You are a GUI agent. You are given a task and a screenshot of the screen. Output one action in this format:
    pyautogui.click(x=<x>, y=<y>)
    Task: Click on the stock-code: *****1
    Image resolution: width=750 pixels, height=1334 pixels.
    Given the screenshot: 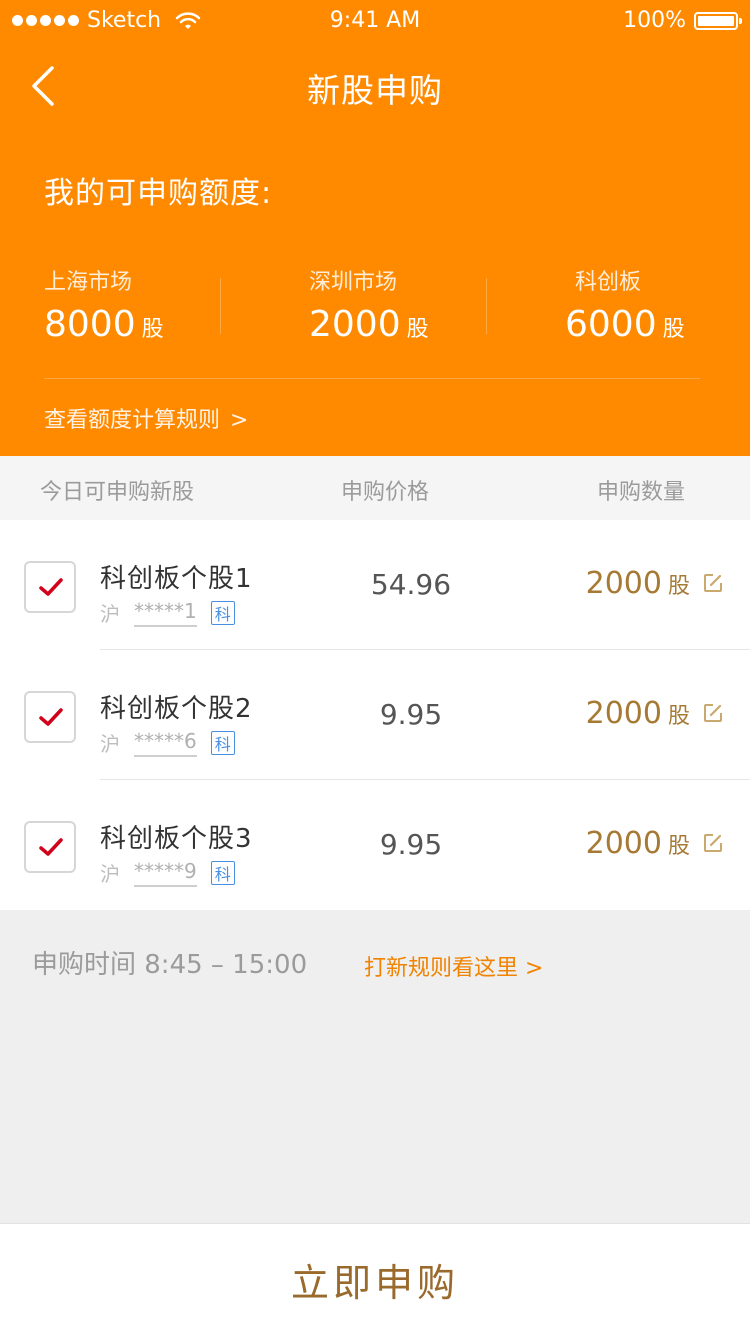 What is the action you would take?
    pyautogui.click(x=165, y=613)
    